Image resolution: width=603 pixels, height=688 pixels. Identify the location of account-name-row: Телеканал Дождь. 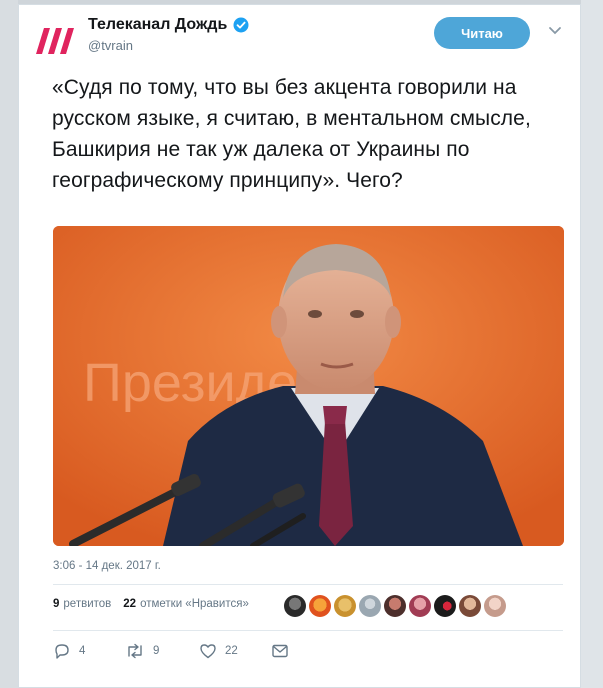
(168, 25).